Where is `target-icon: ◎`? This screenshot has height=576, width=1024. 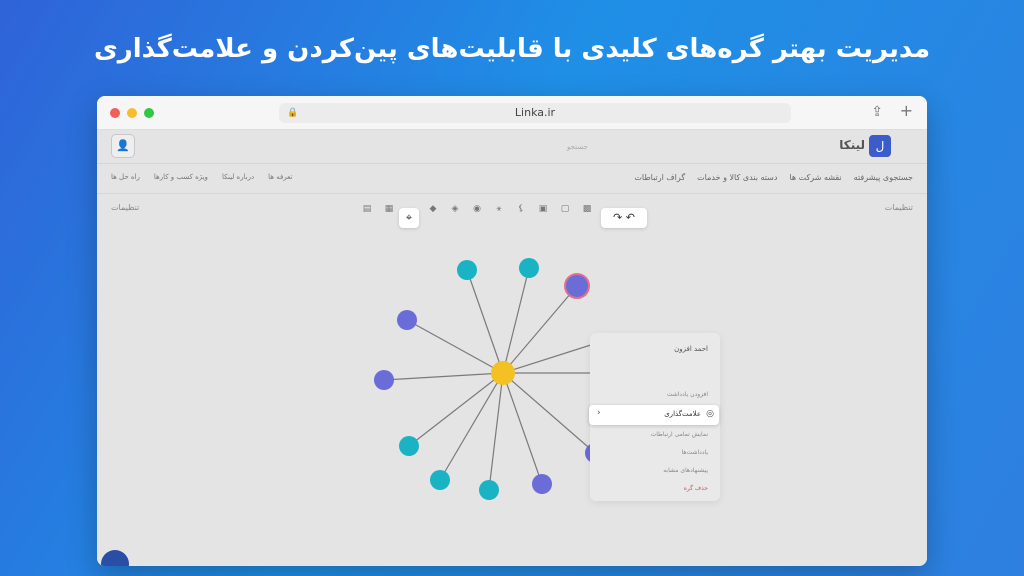 target-icon: ◎ is located at coordinates (710, 414).